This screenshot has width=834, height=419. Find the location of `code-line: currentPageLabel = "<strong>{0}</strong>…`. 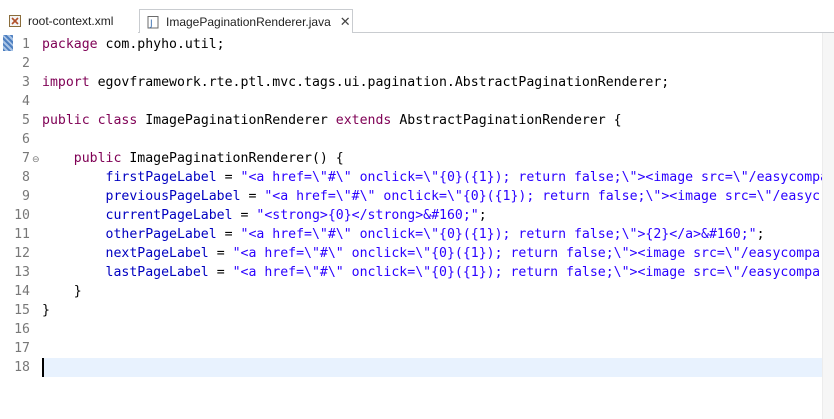

code-line: currentPageLabel = "<strong>{0}</strong>… is located at coordinates (432, 215).